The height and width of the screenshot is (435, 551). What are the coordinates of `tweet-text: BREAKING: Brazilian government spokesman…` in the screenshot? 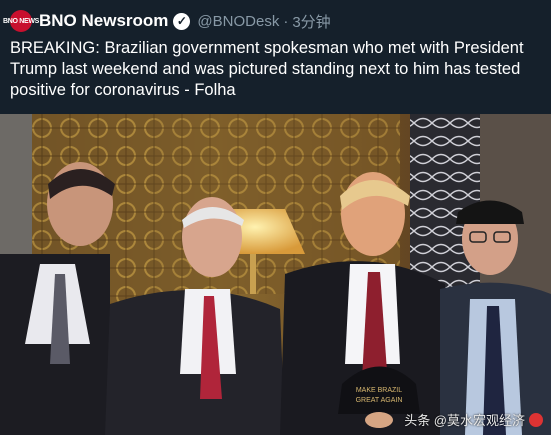 It's located at (267, 69).